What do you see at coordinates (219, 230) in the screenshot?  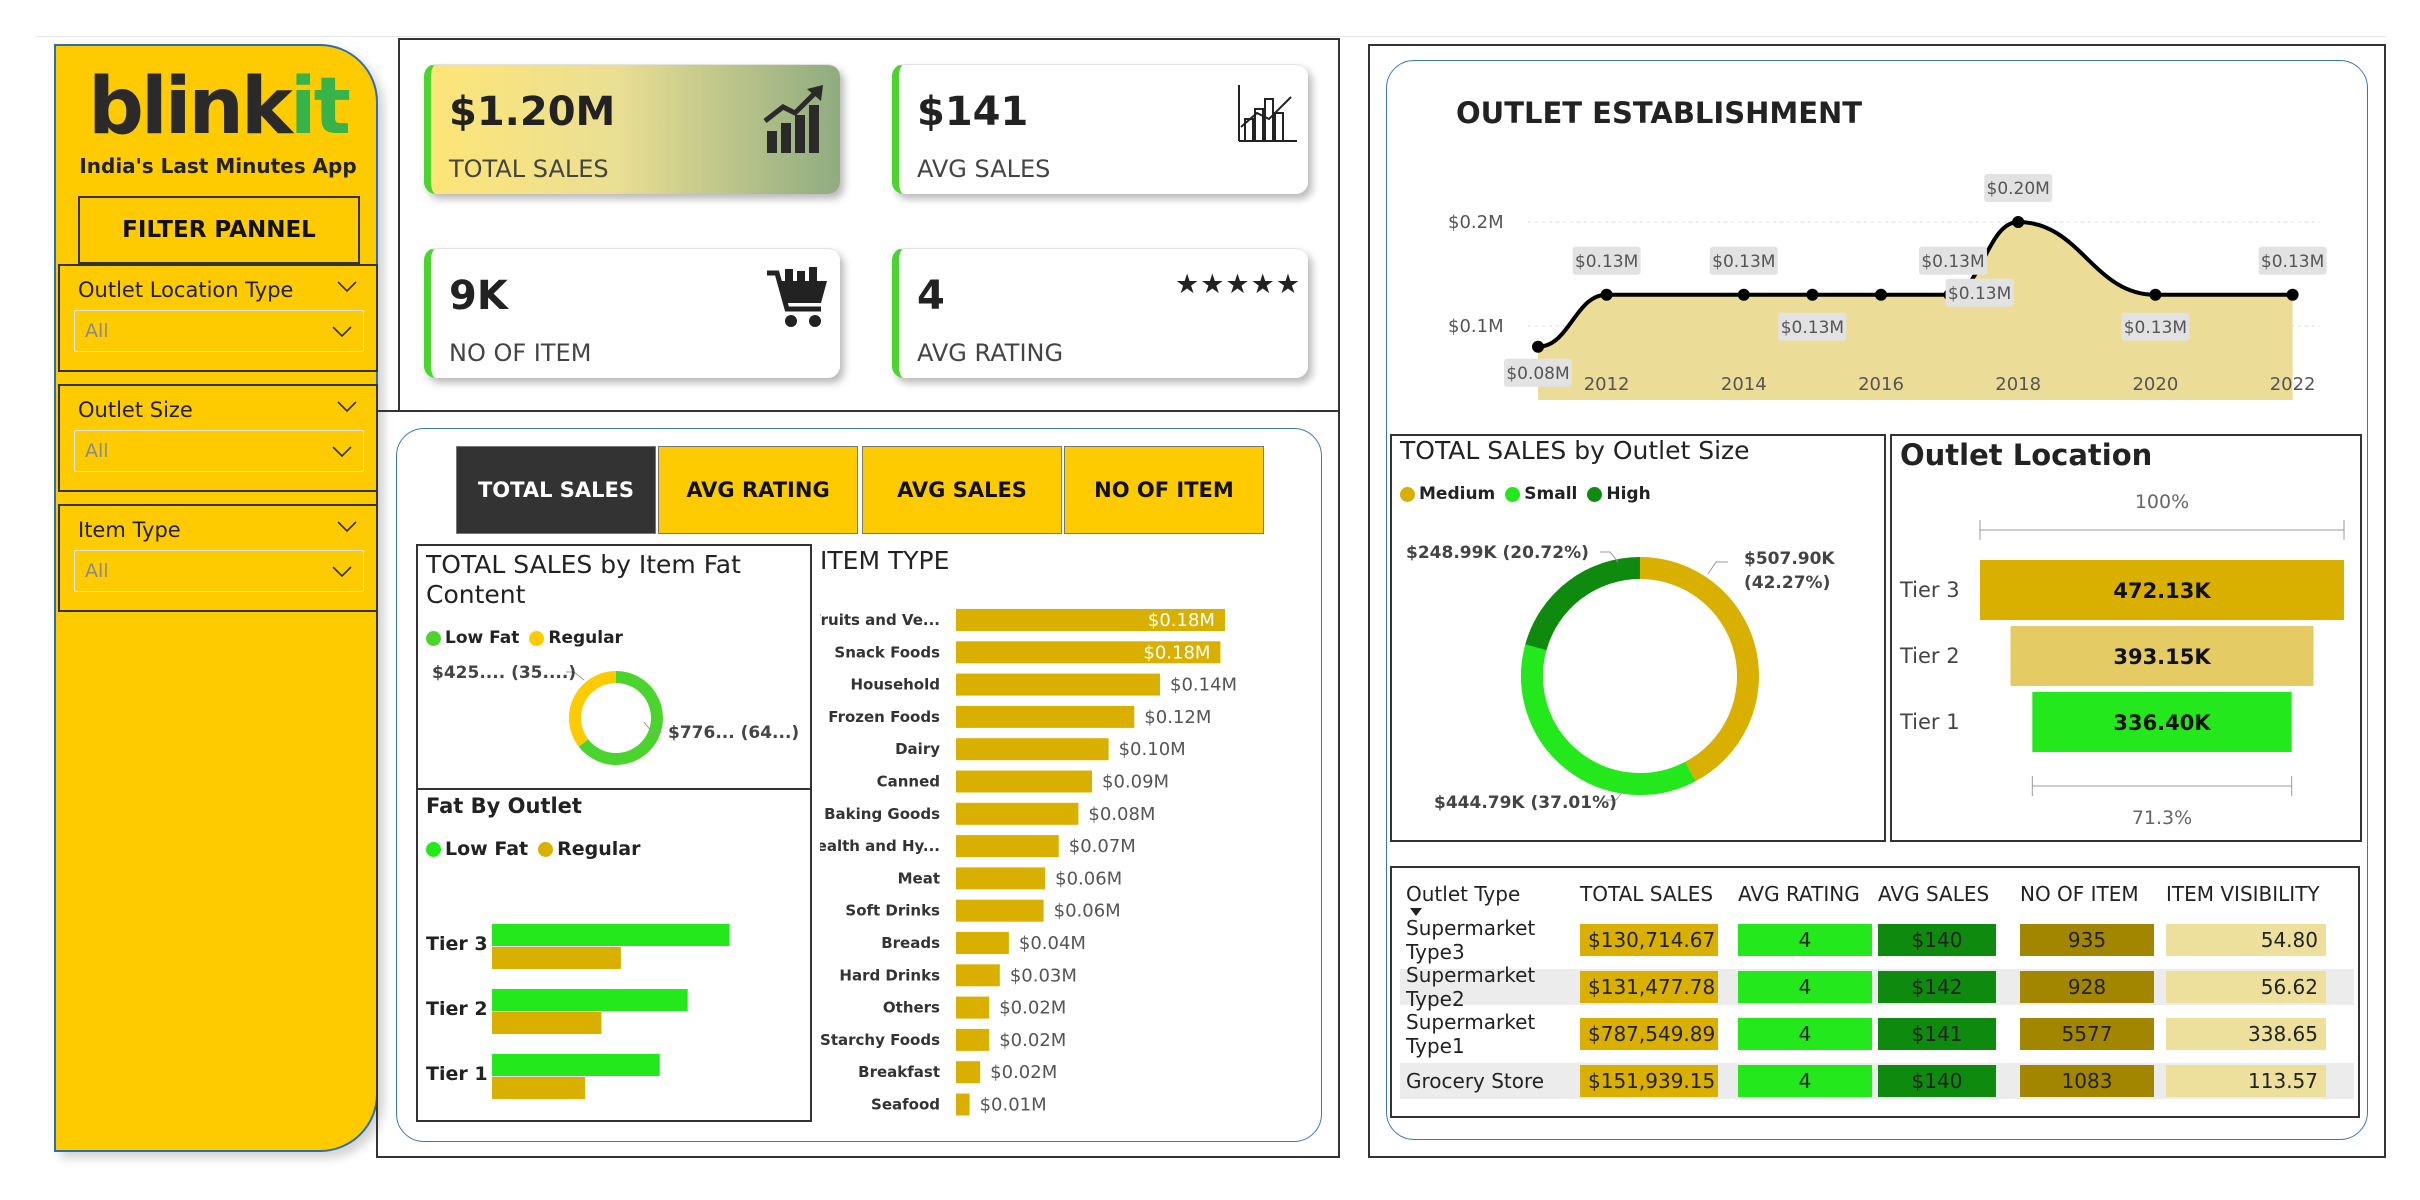 I see `filter-panel-title: FILTER PANNEL` at bounding box center [219, 230].